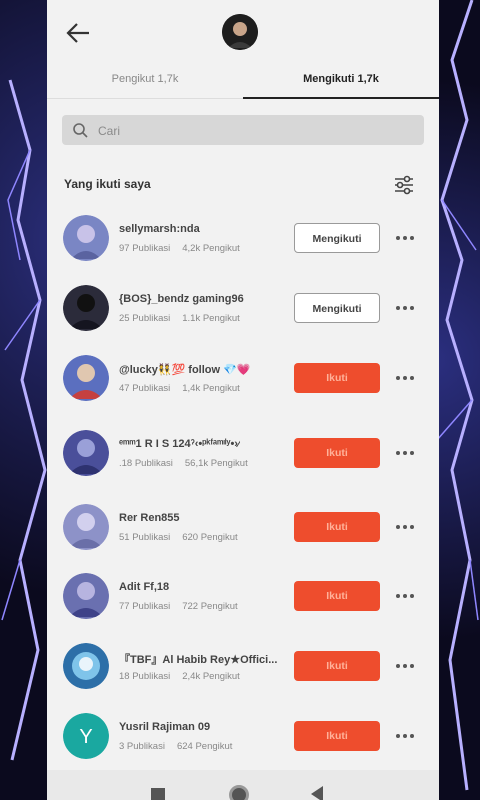 This screenshot has height=800, width=480. I want to click on follower-count: 2,4k Pengikut, so click(211, 676).